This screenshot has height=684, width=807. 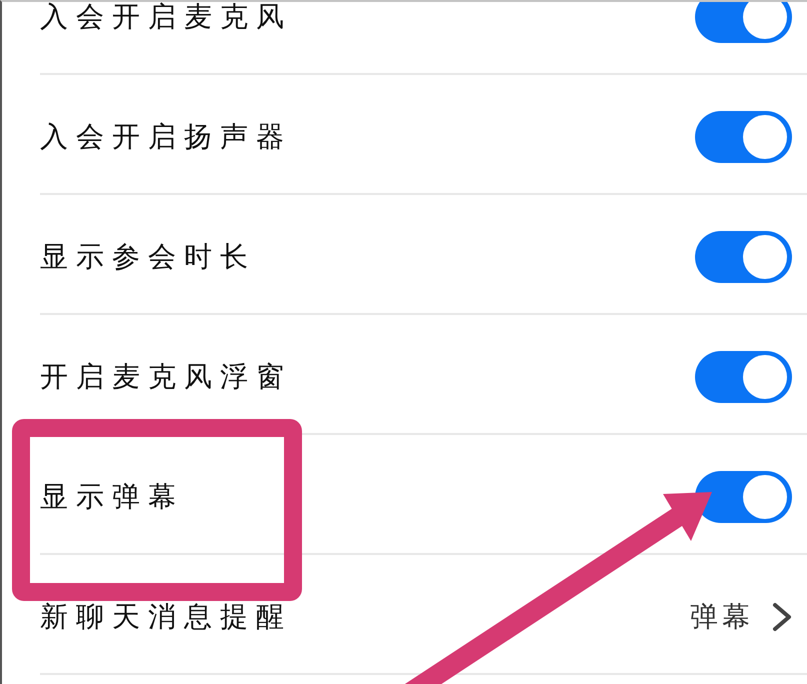 I want to click on setting-label: 显示参会时长, so click(x=148, y=256).